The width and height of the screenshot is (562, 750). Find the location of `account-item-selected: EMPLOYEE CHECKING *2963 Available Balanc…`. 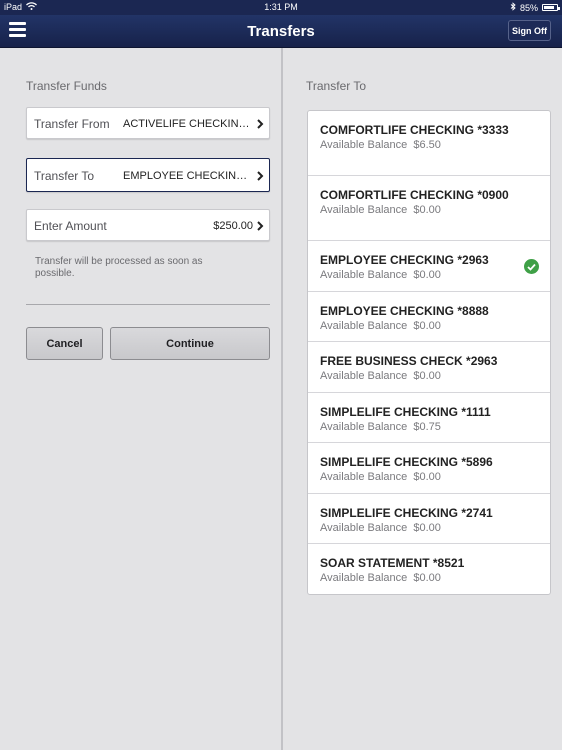

account-item-selected: EMPLOYEE CHECKING *2963 Available Balanc… is located at coordinates (429, 266).